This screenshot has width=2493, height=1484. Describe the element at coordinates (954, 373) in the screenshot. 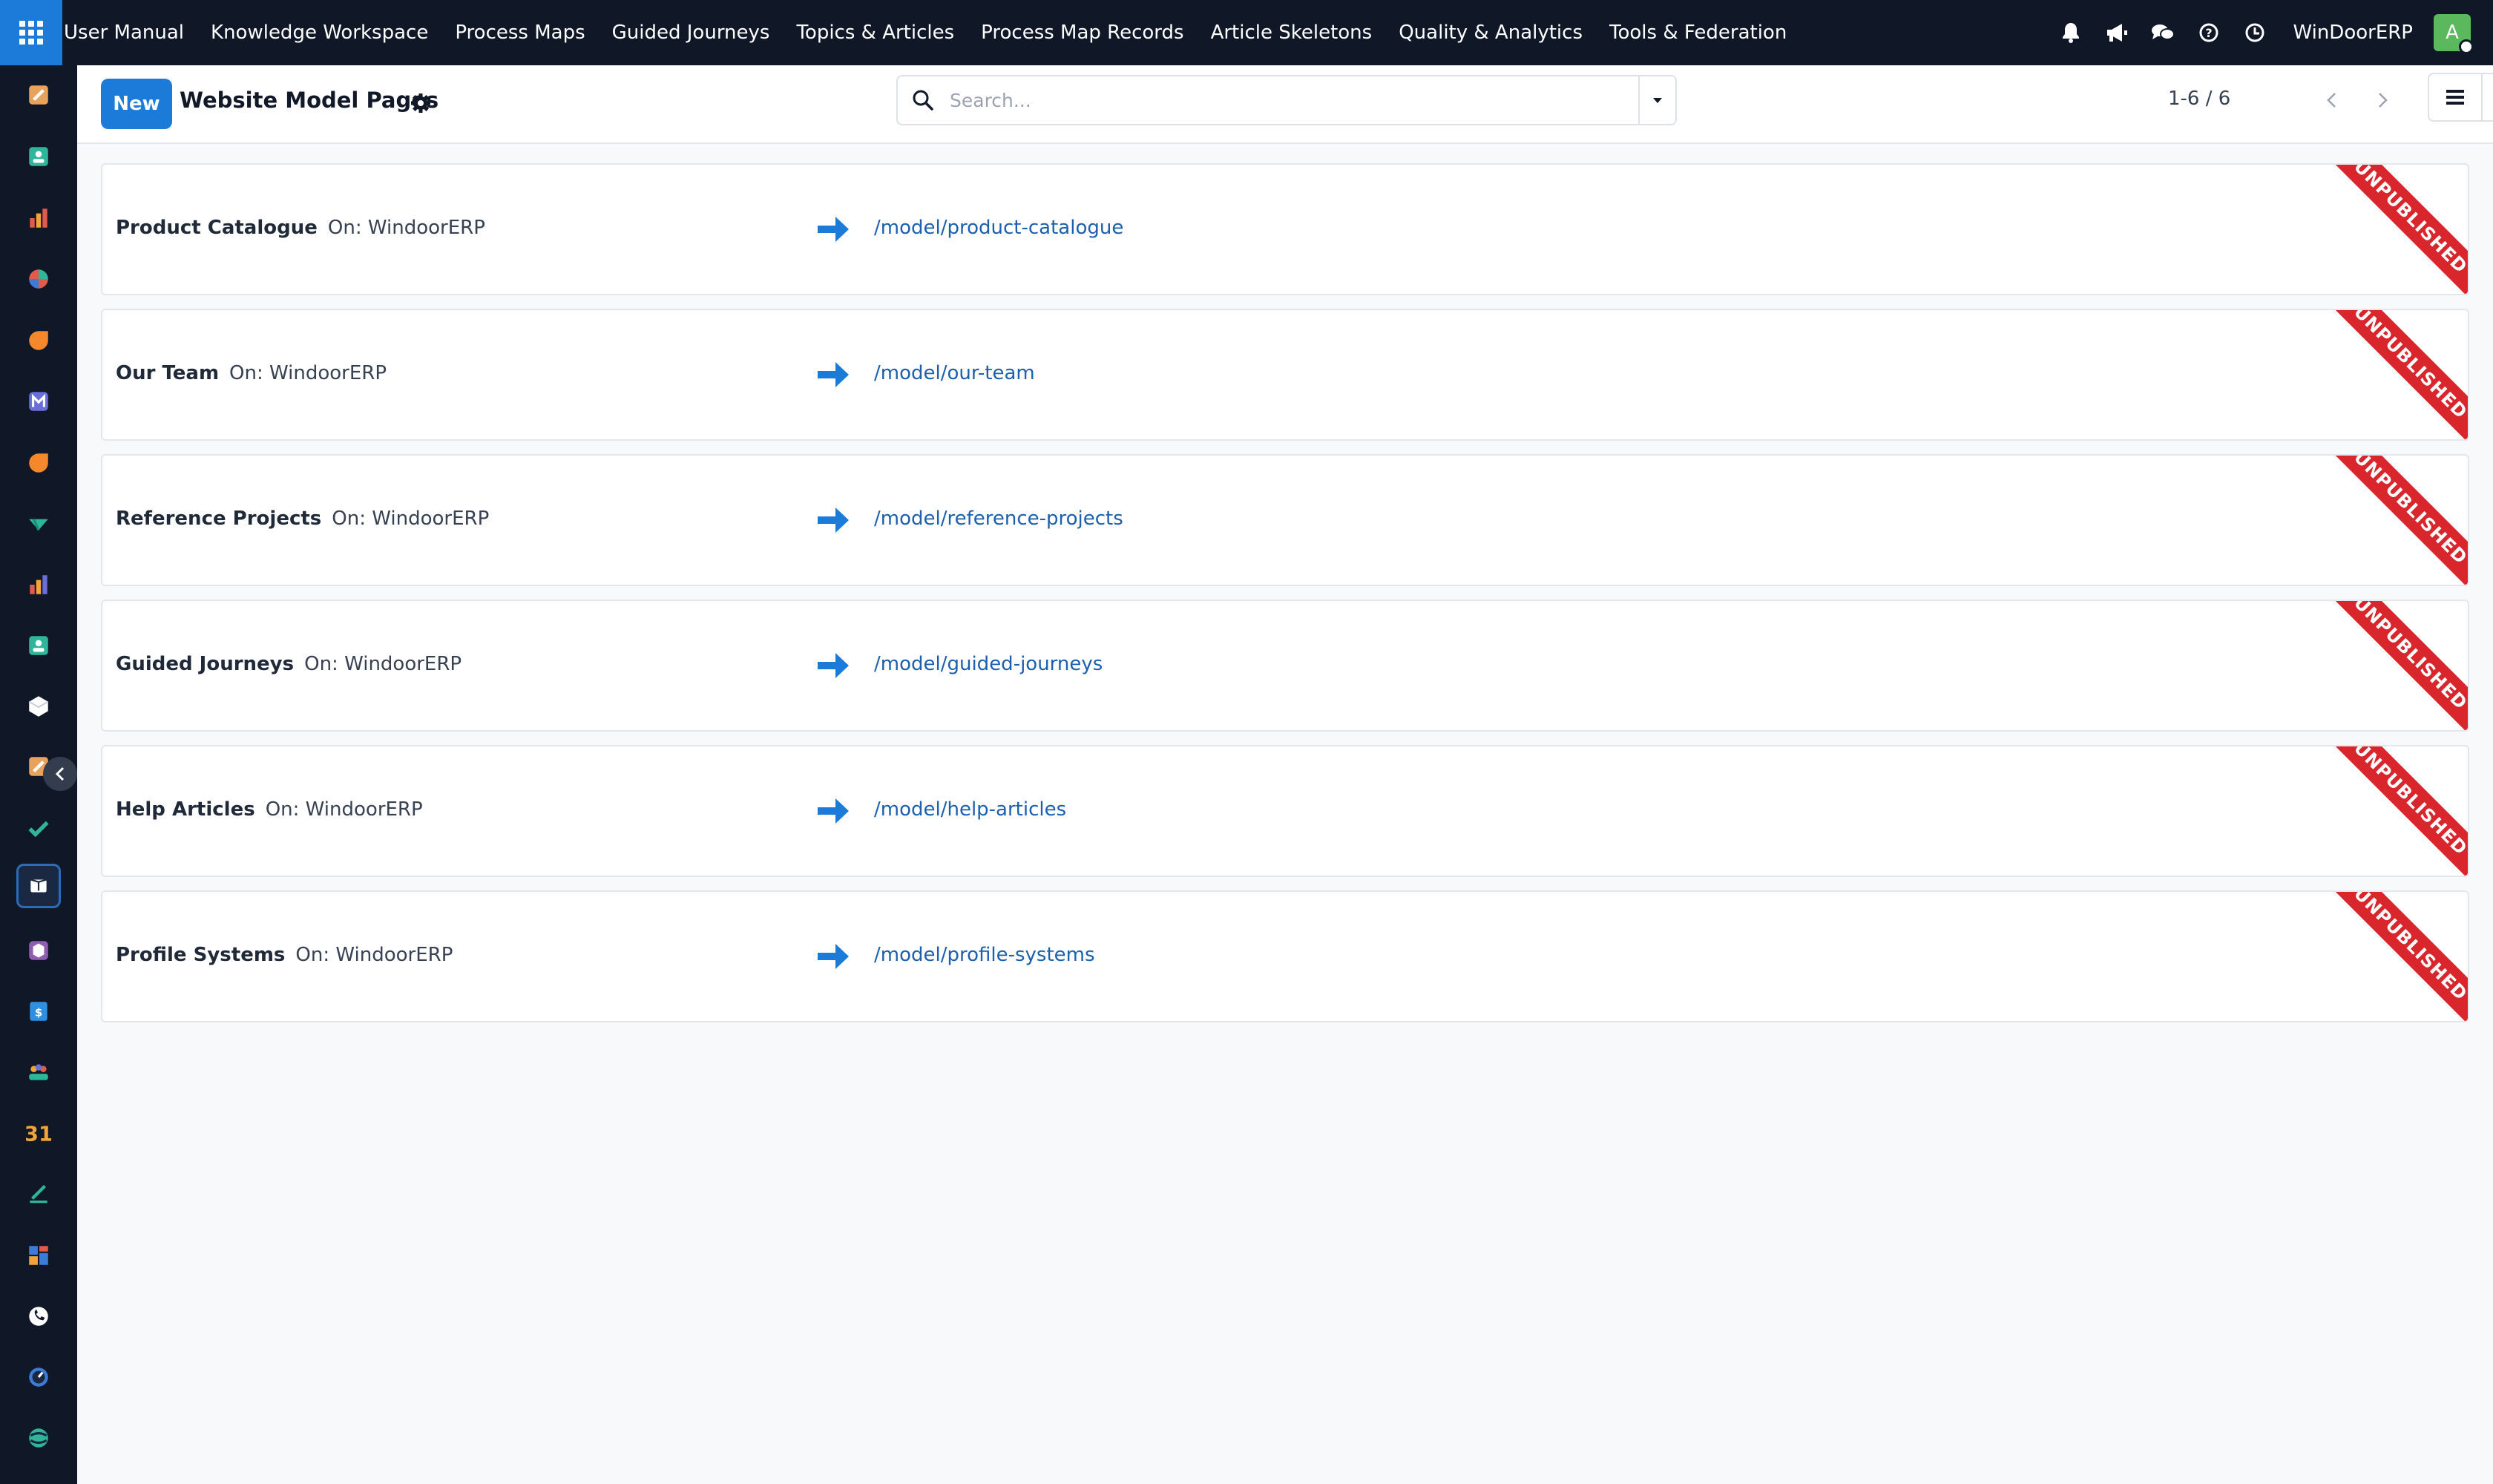

I see `record-url: /model/our-team` at that location.